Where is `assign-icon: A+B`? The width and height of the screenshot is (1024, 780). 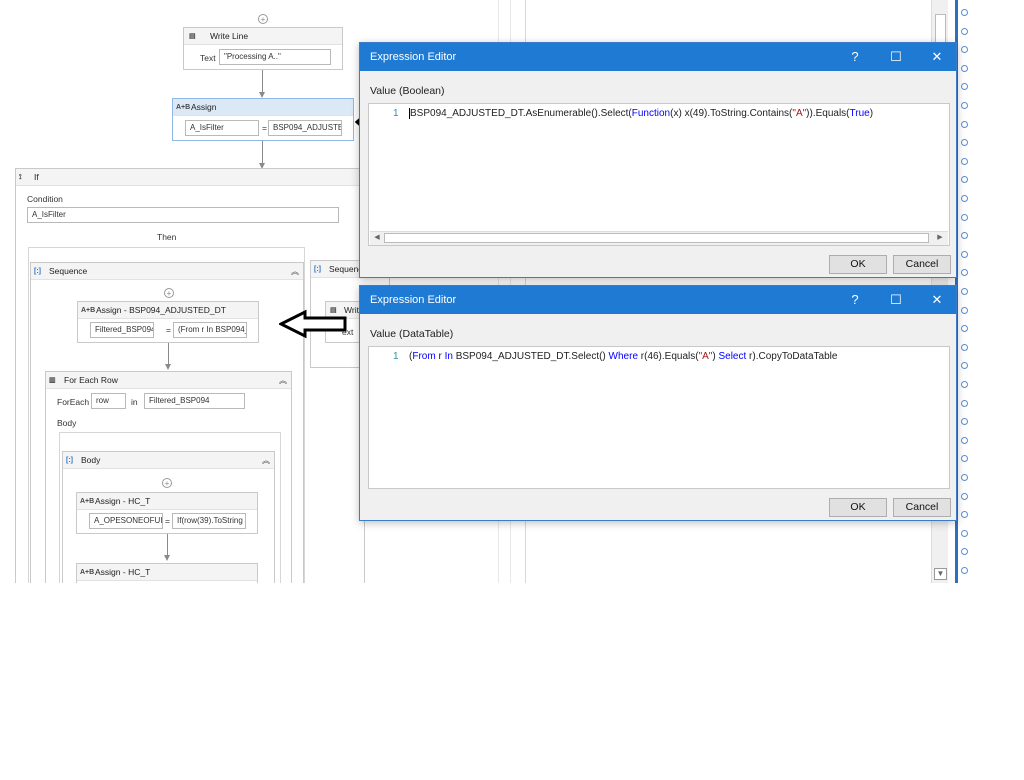 assign-icon: A+B is located at coordinates (183, 107).